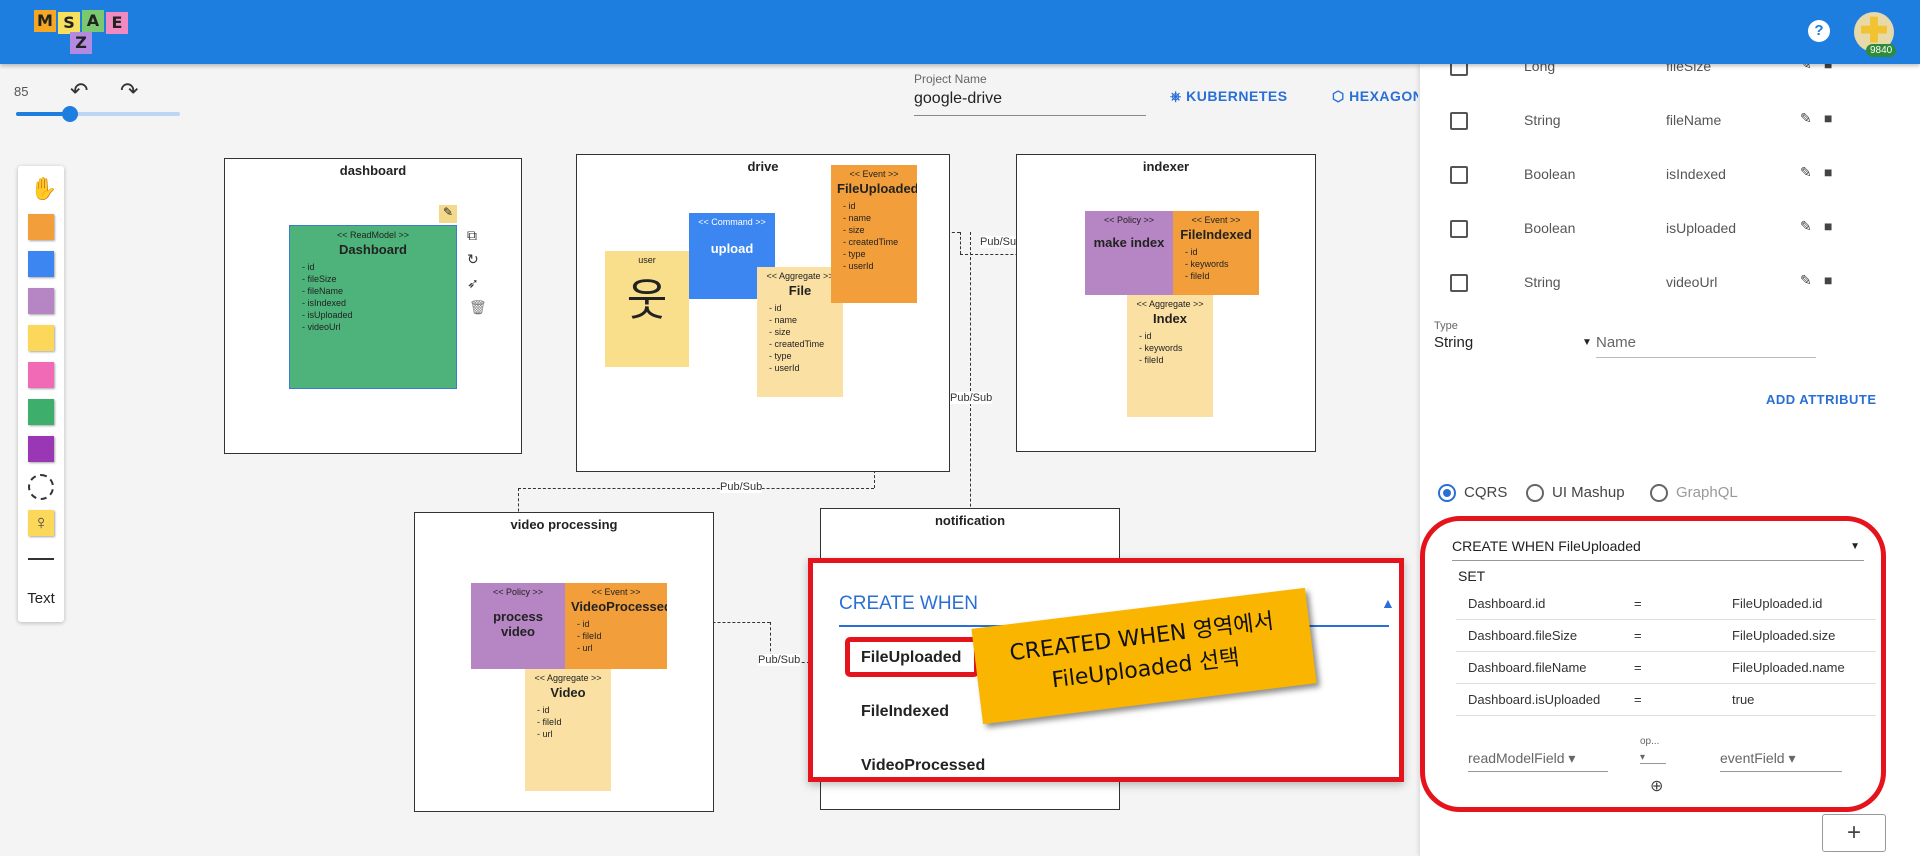 This screenshot has width=1920, height=856. I want to click on attribute-row: Boolean isIndexed ✎ ■, so click(1670, 175).